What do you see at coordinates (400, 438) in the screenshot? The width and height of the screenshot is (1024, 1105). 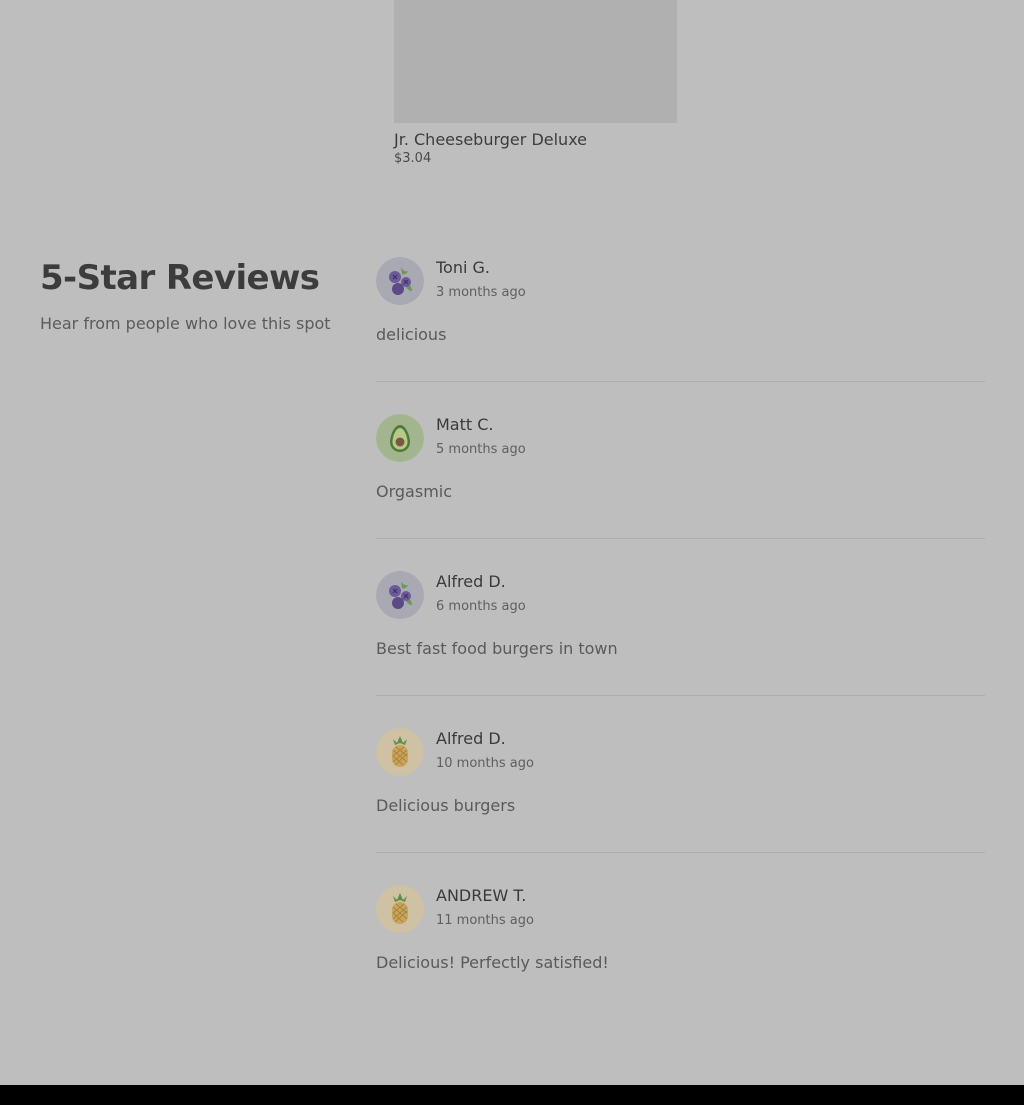 I see `avocado-icon` at bounding box center [400, 438].